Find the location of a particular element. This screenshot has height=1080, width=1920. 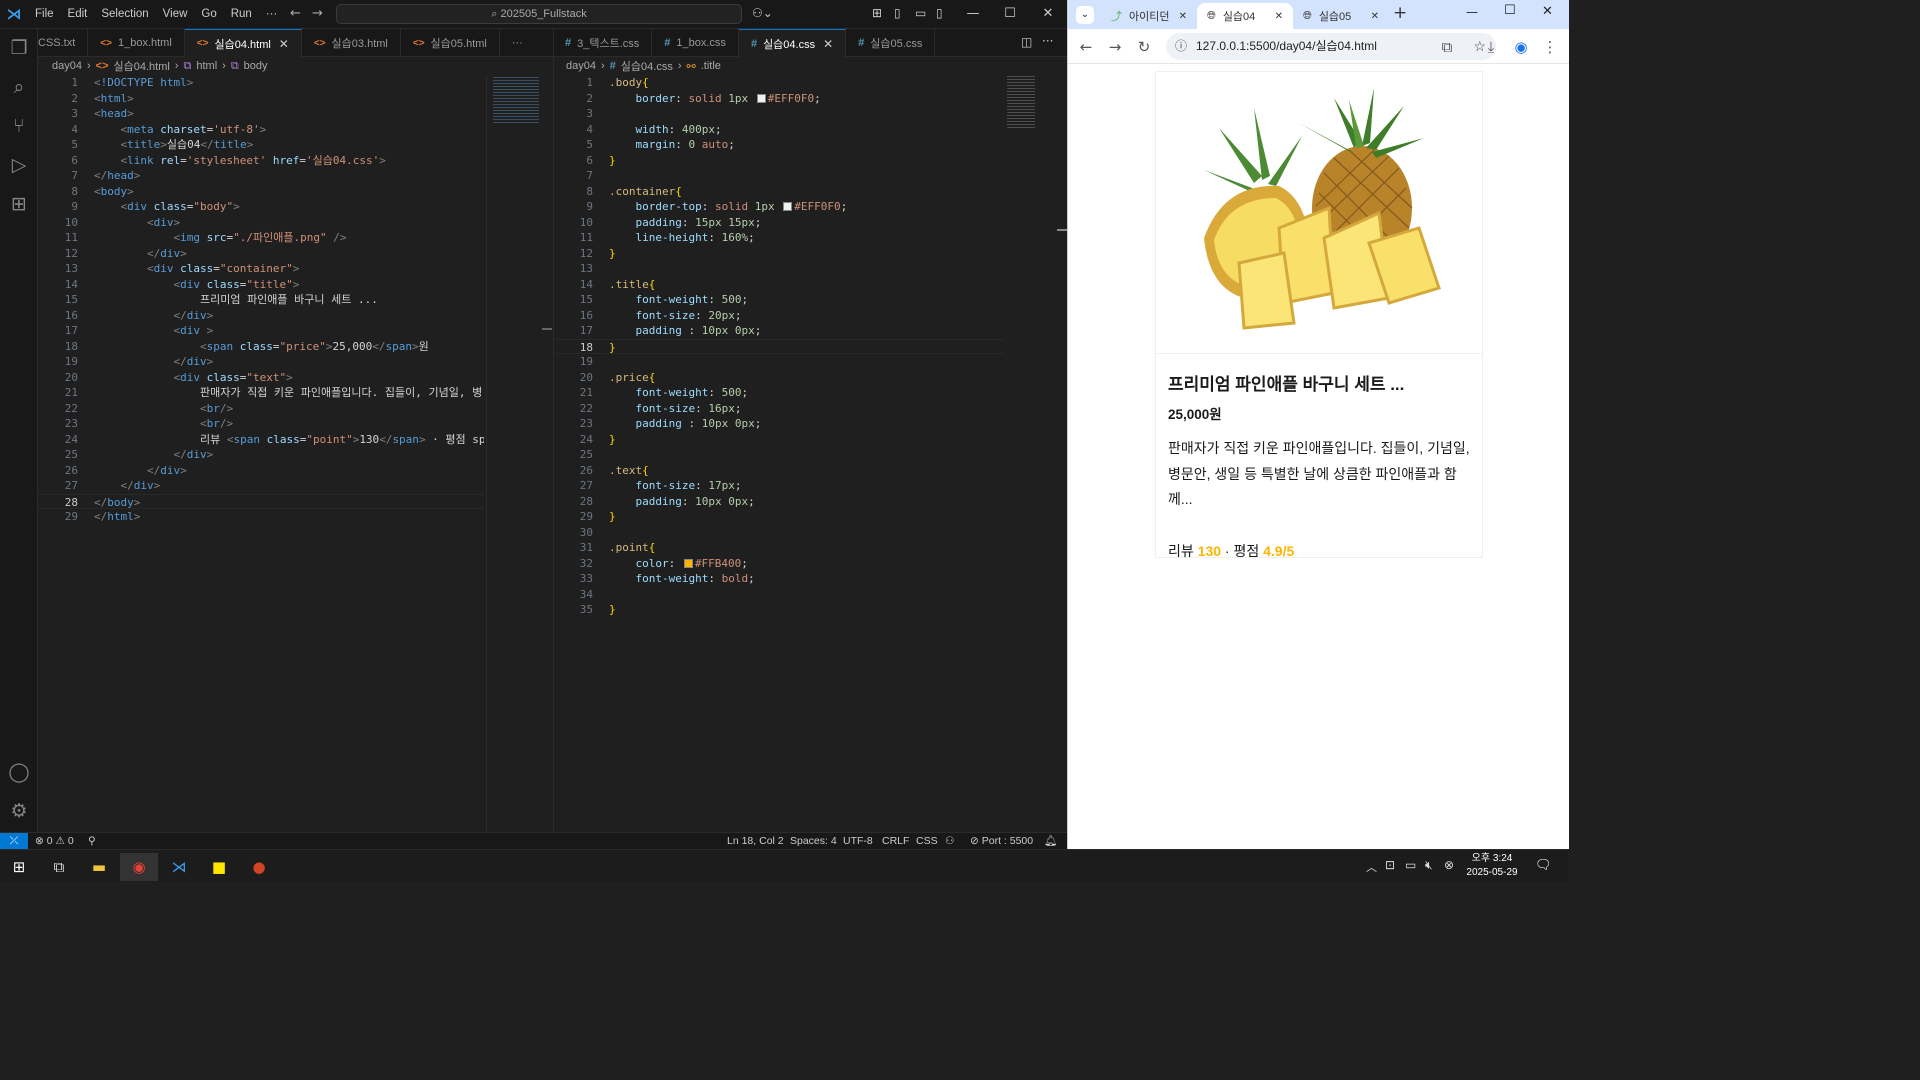

source-control-icon: ⑂ is located at coordinates (19, 126).